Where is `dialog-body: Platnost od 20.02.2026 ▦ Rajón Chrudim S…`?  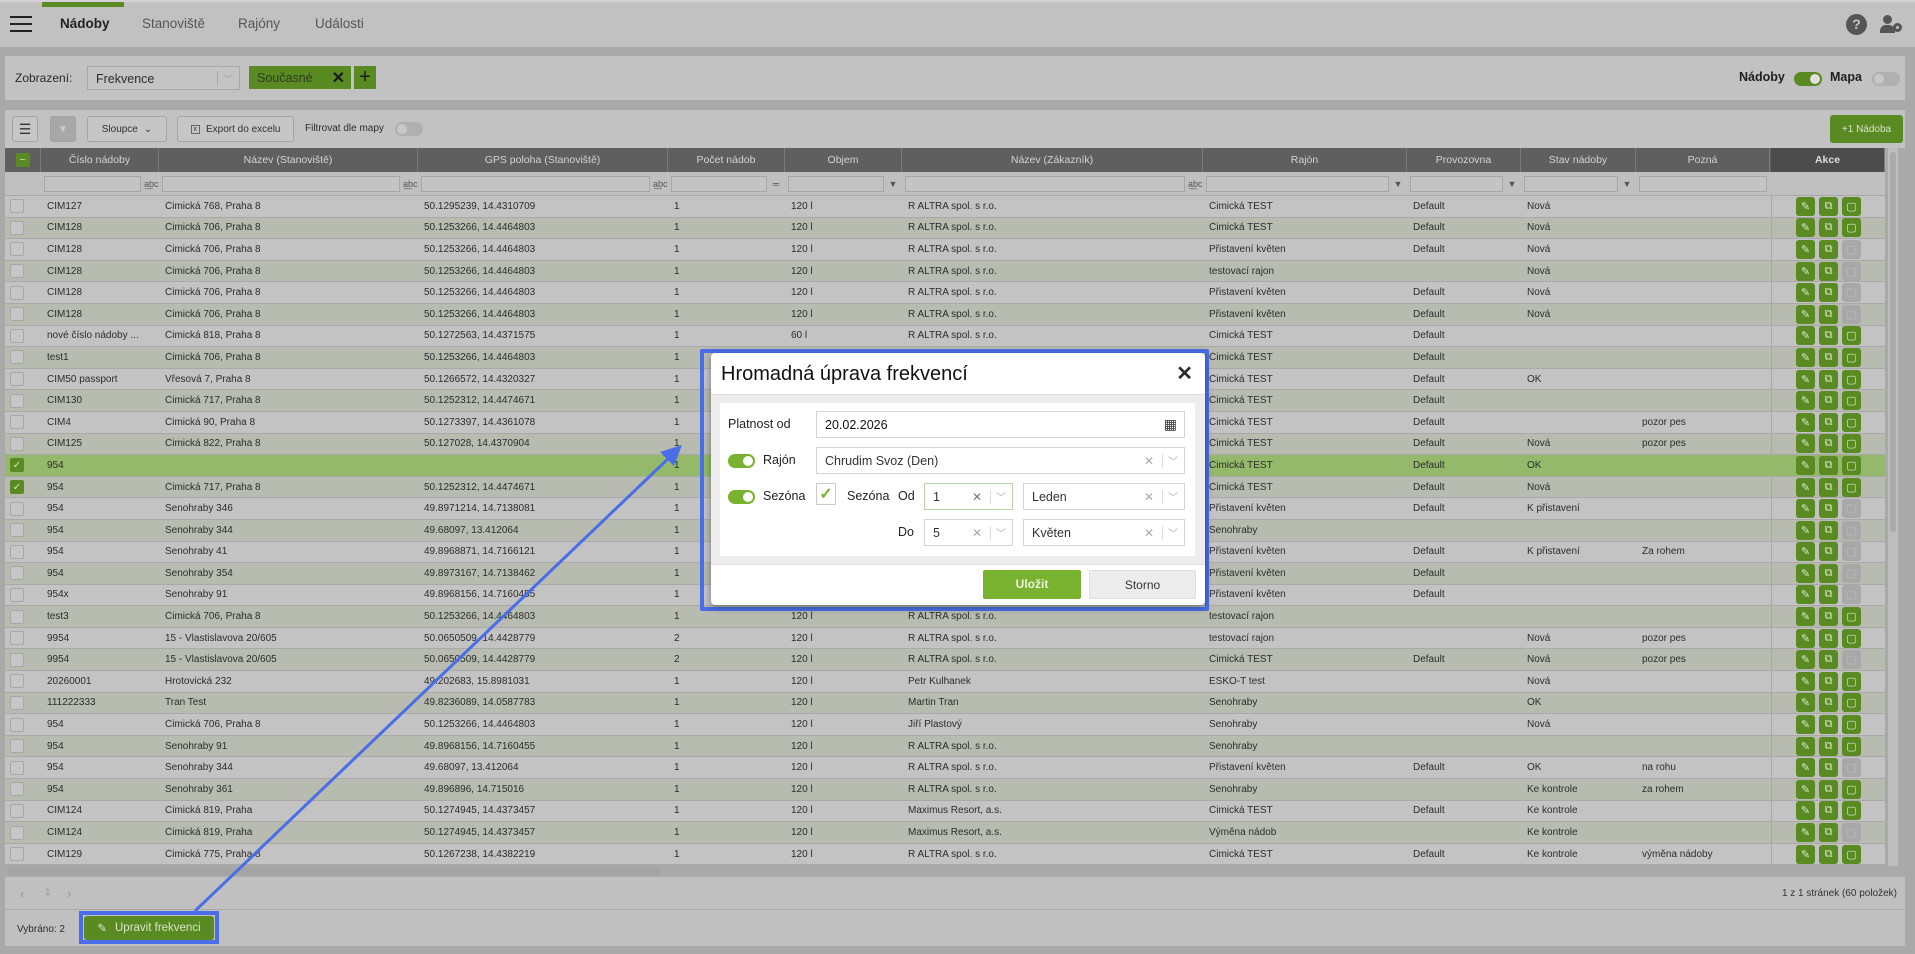 dialog-body: Platnost od 20.02.2026 ▦ Rajón Chrudim S… is located at coordinates (958, 479).